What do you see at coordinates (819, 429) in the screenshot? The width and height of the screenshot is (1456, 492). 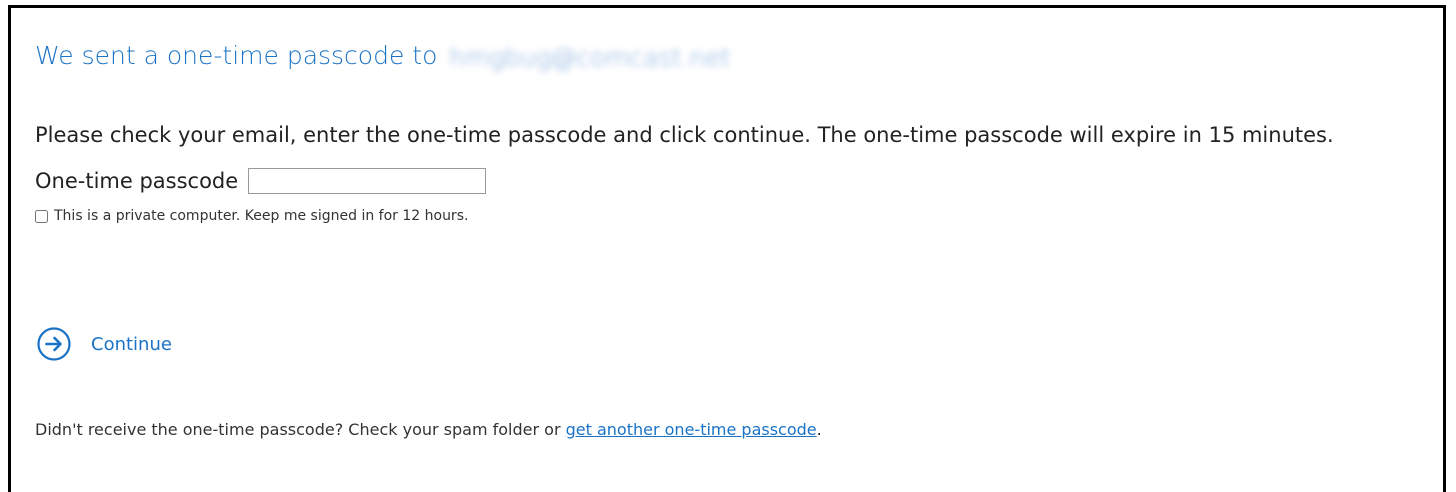 I see `resend-help-suffix: .` at bounding box center [819, 429].